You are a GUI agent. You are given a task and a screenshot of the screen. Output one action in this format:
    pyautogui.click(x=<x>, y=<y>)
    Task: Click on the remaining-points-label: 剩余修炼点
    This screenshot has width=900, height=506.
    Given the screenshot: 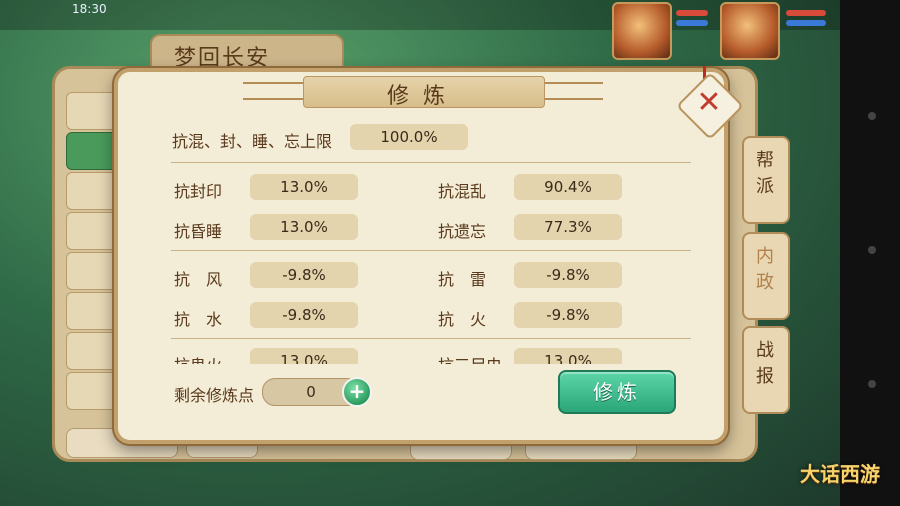 What is the action you would take?
    pyautogui.click(x=214, y=395)
    